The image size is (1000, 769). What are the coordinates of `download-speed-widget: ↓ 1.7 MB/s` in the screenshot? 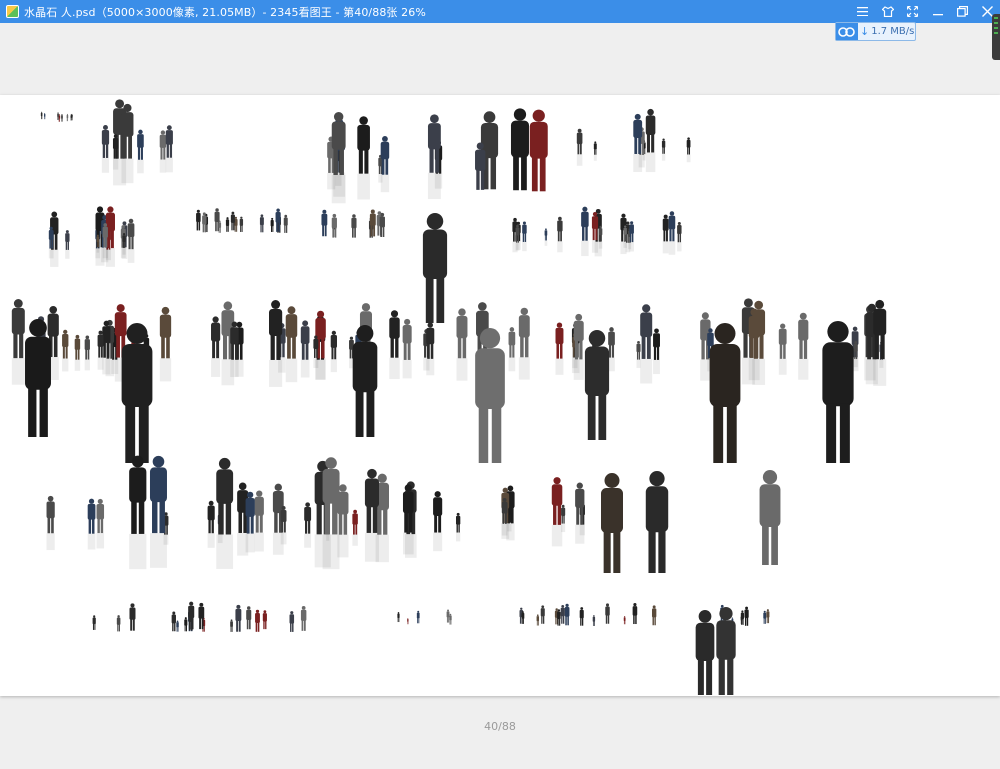 It's located at (875, 31).